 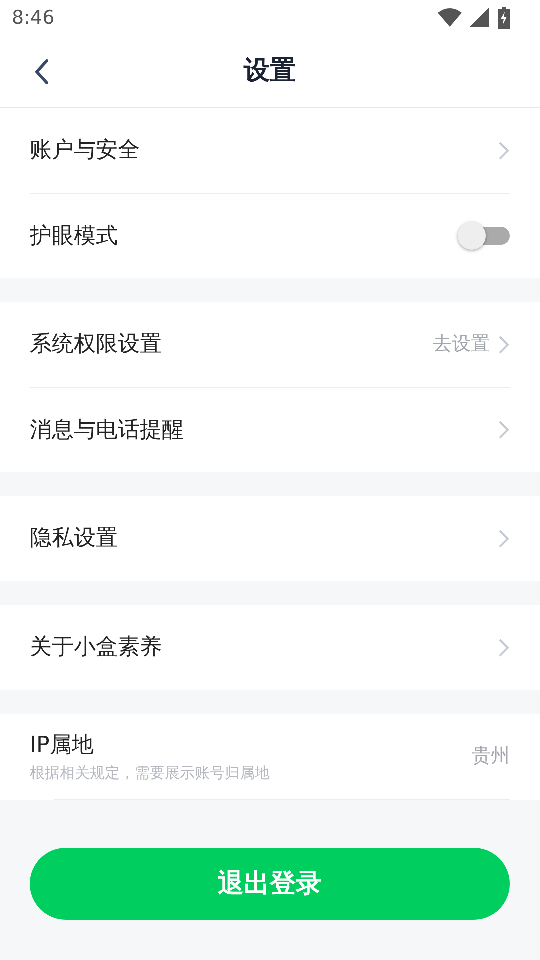 What do you see at coordinates (96, 345) in the screenshot?
I see `setting-label: 系统权限设置` at bounding box center [96, 345].